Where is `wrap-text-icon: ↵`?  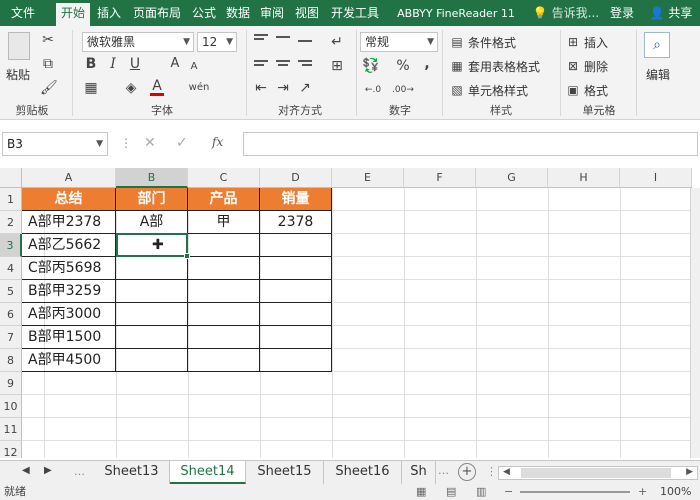
wrap-text-icon: ↵ is located at coordinates (337, 42).